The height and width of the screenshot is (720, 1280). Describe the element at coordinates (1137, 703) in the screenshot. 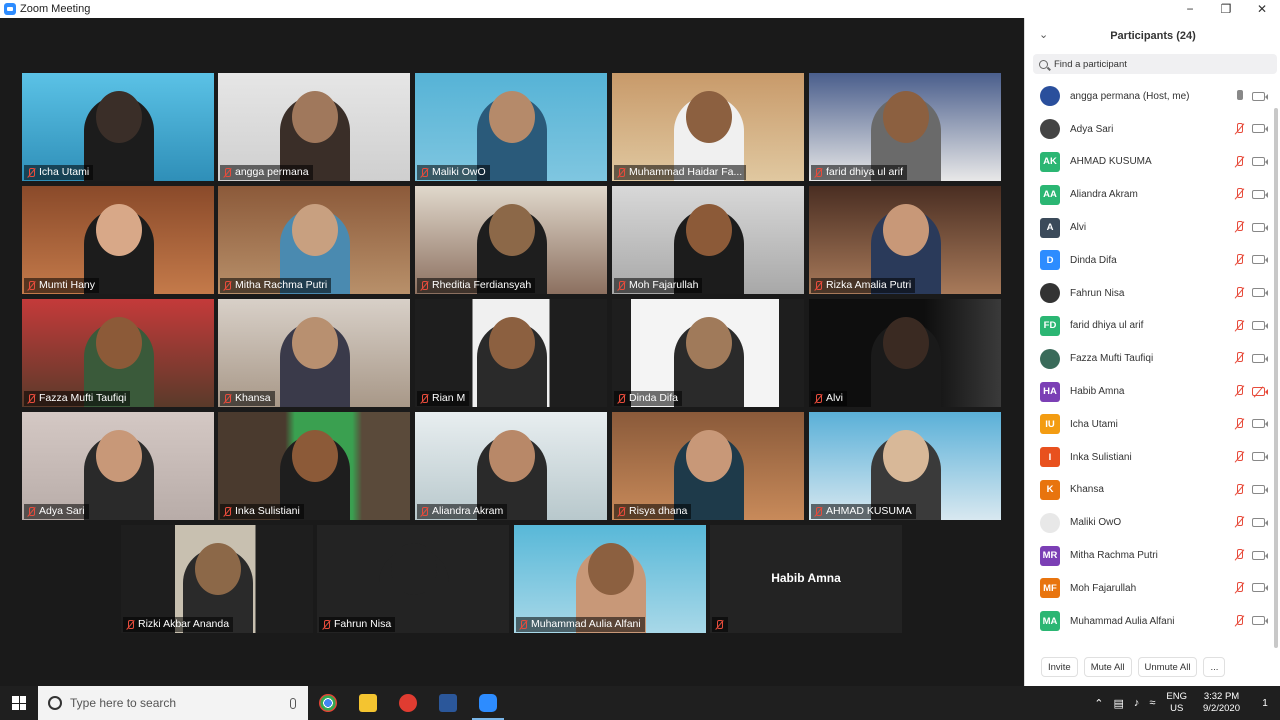

I see `volume-icon: ♪` at that location.